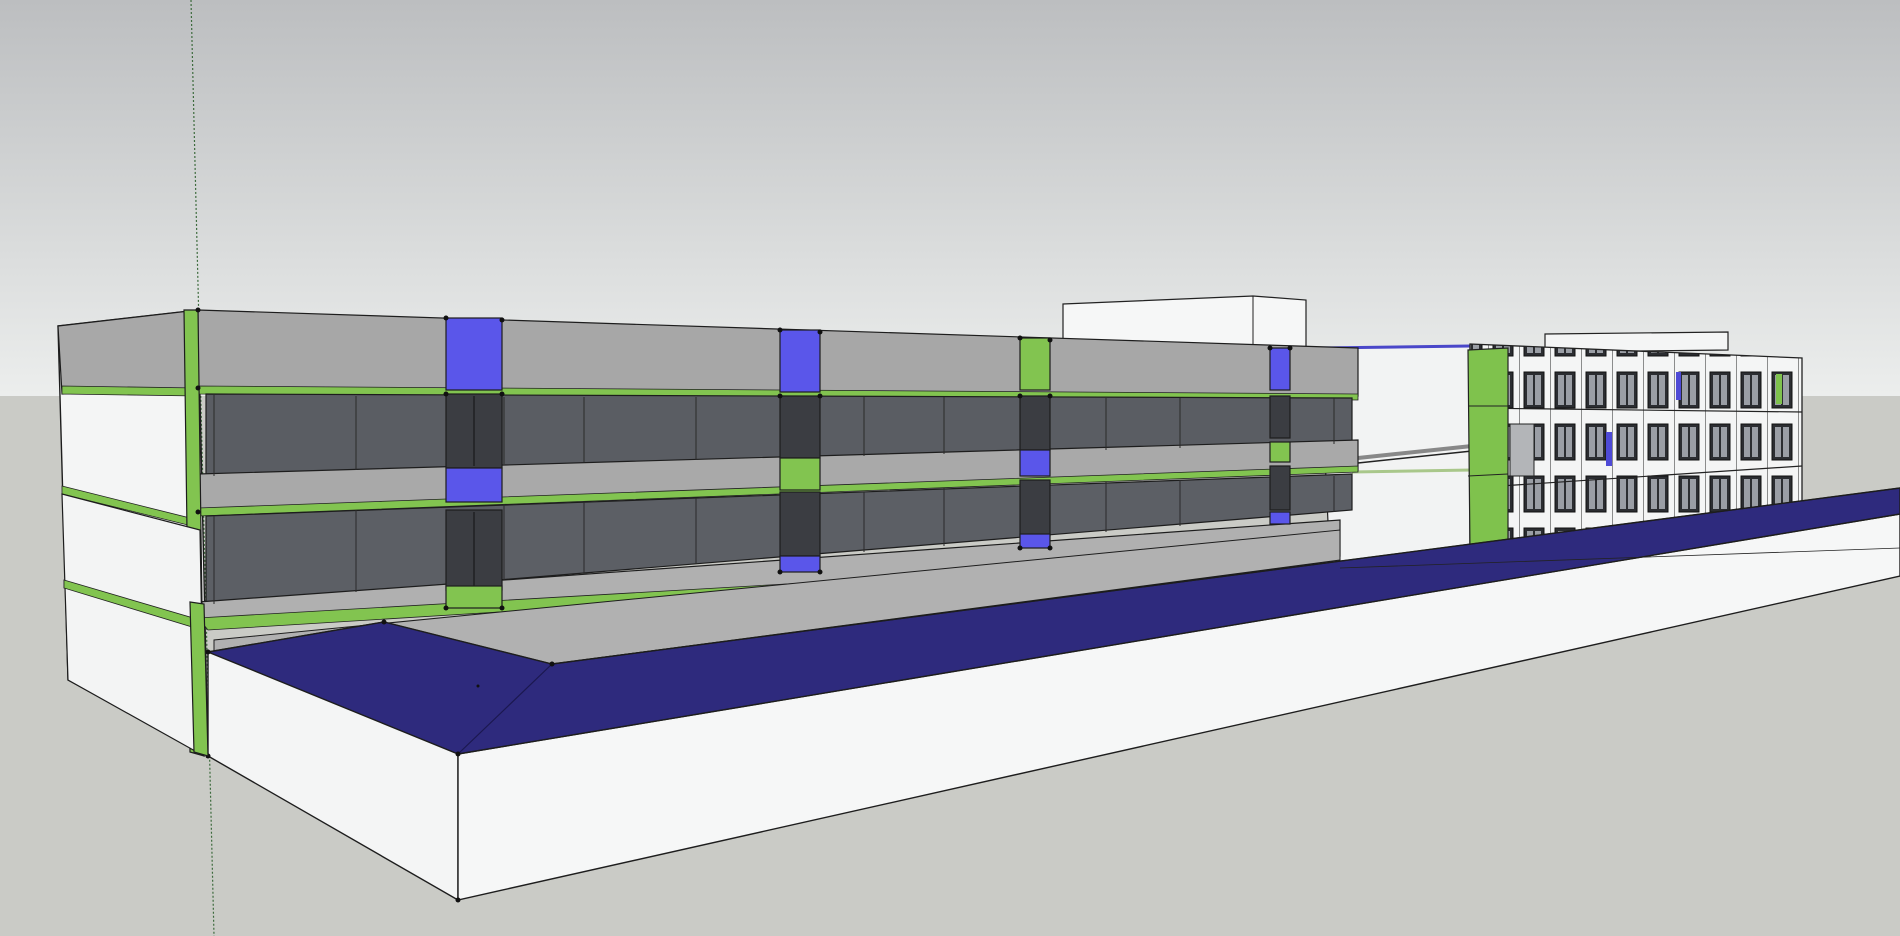  Describe the element at coordinates (474, 463) in the screenshot. I see `column-a` at that location.